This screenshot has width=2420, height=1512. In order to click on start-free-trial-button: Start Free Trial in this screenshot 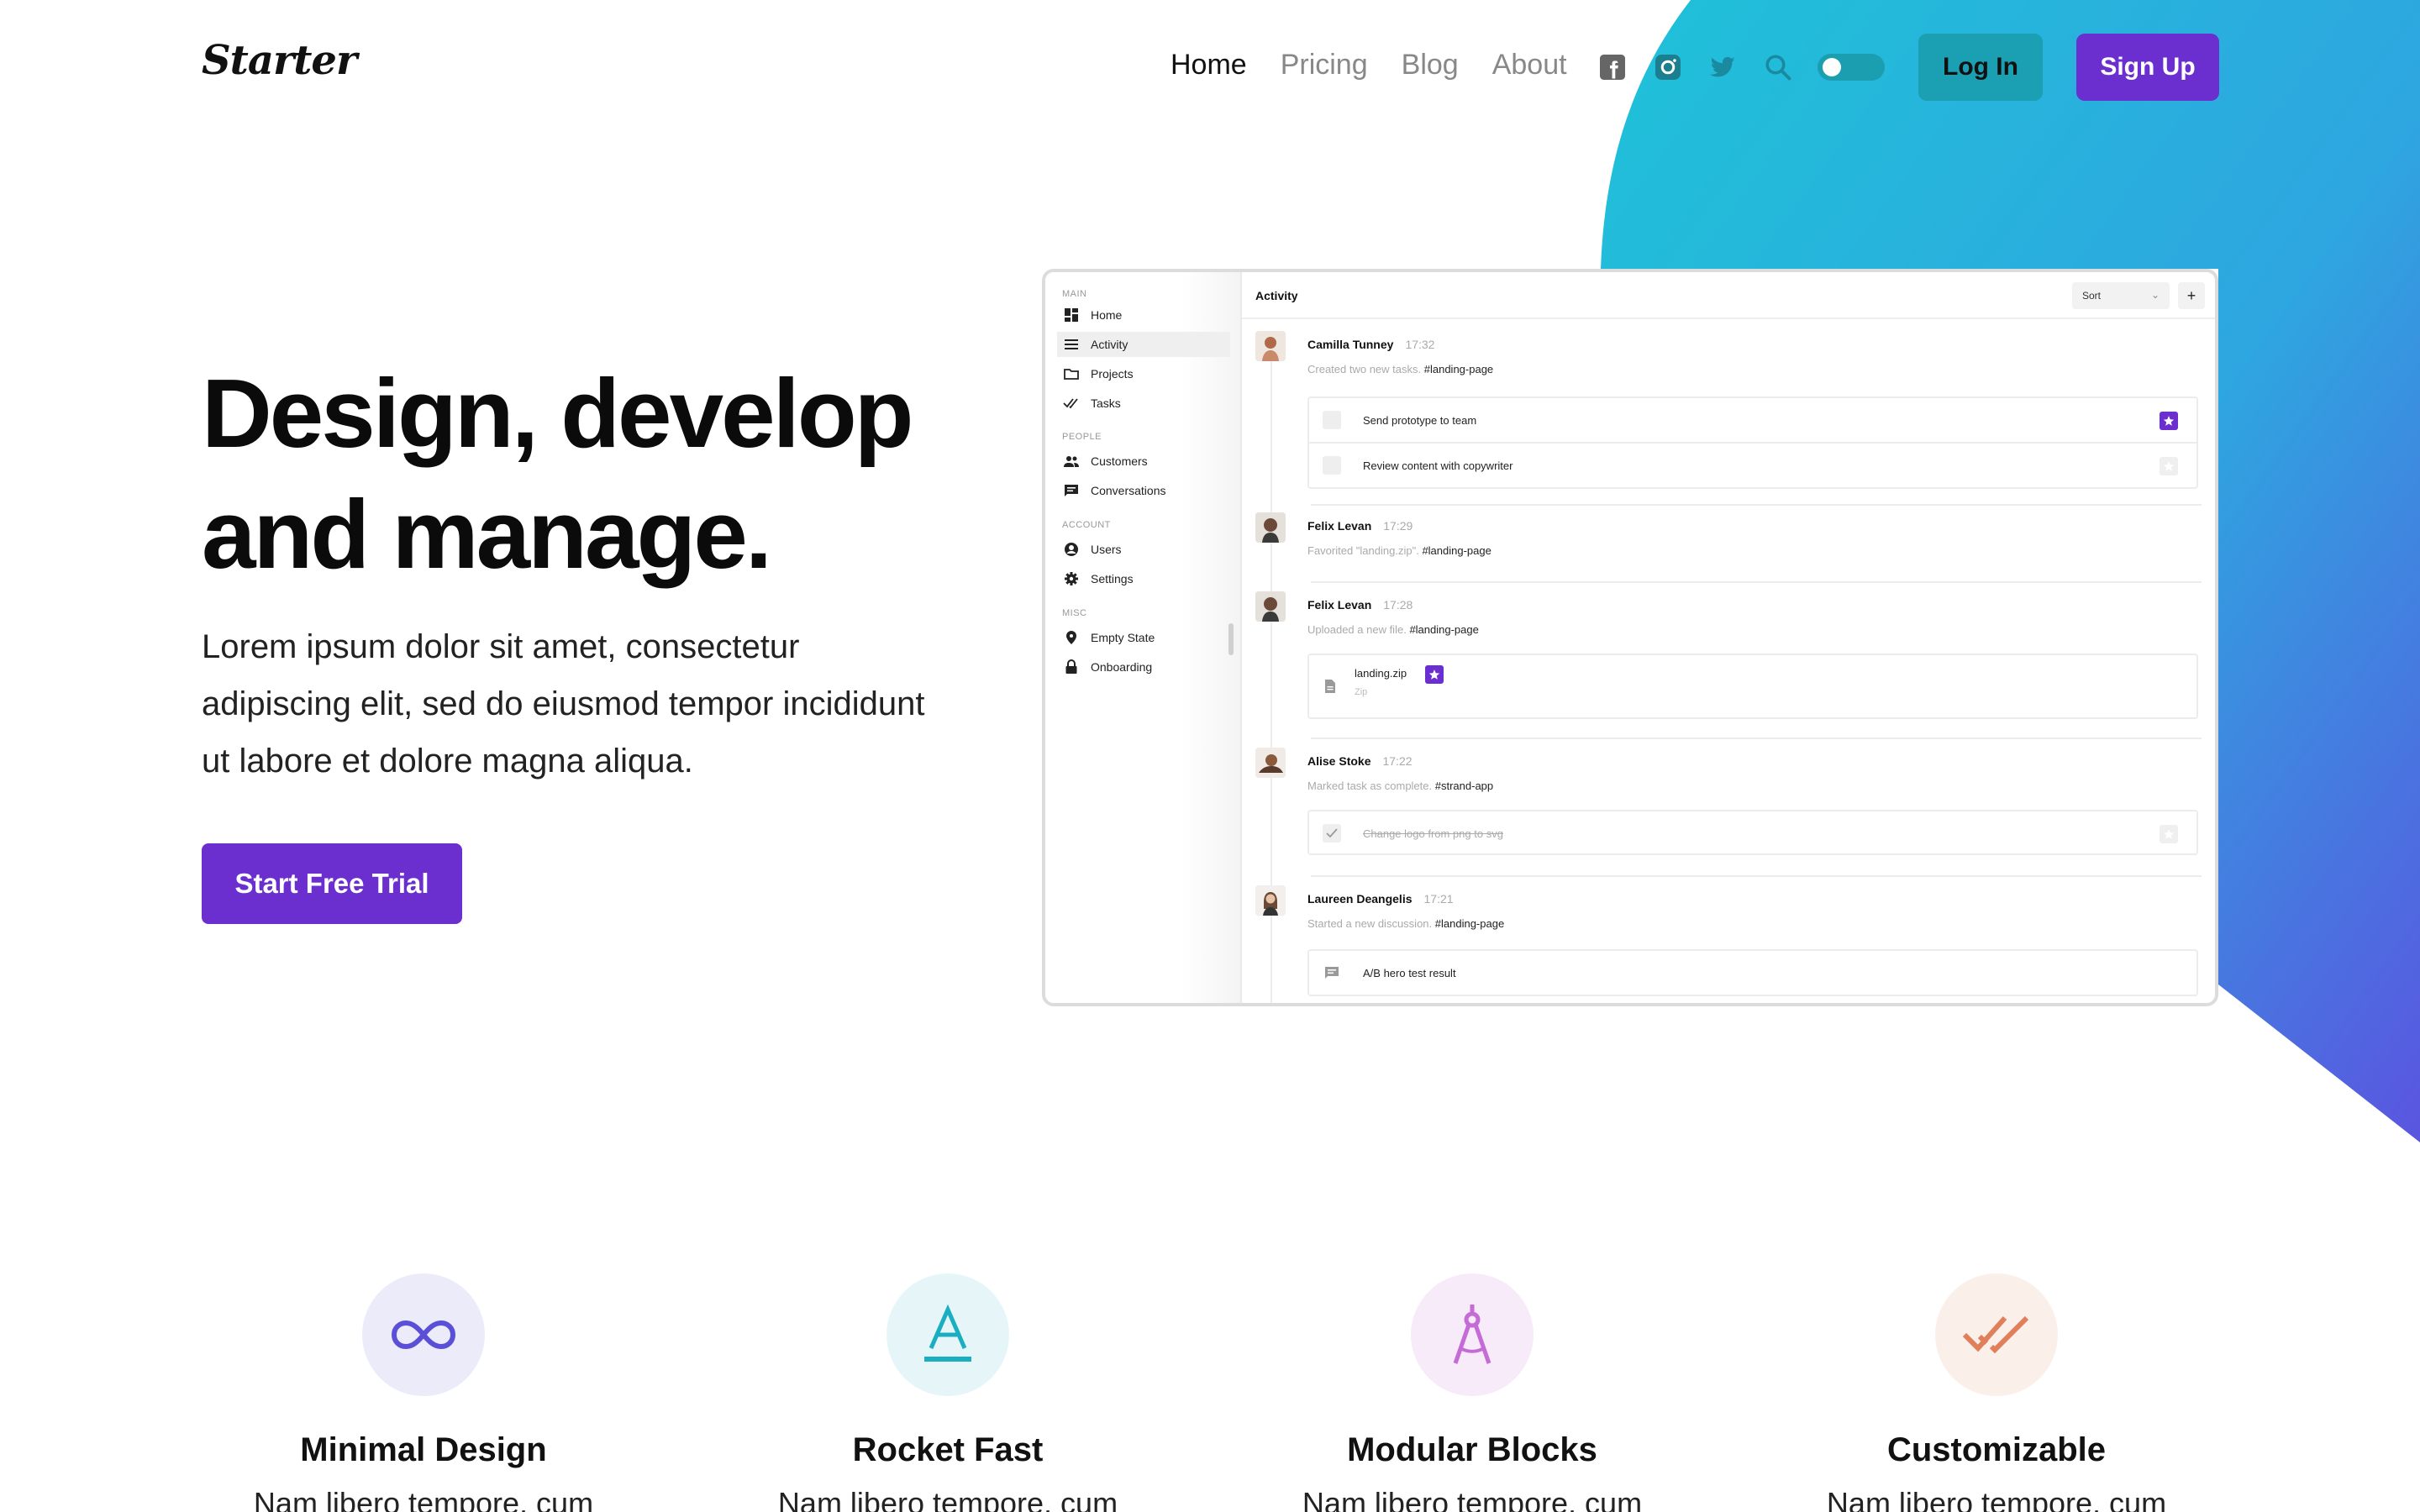, I will do `click(332, 883)`.